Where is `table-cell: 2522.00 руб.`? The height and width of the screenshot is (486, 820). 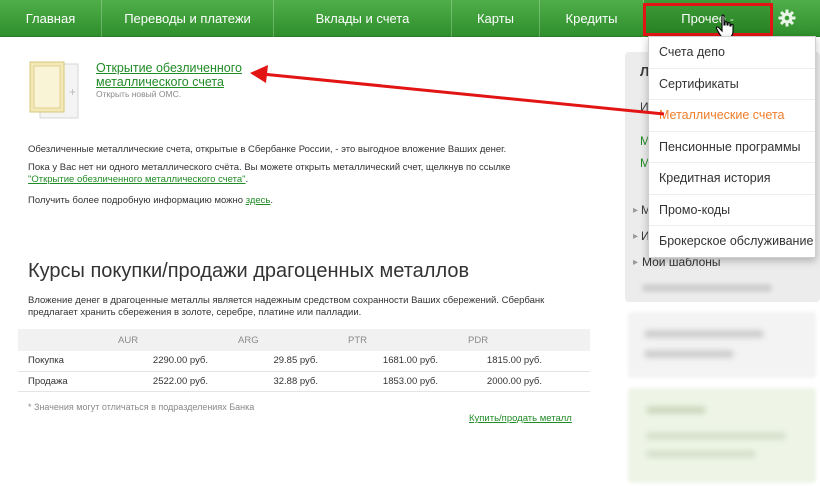 table-cell: 2522.00 руб. is located at coordinates (168, 381).